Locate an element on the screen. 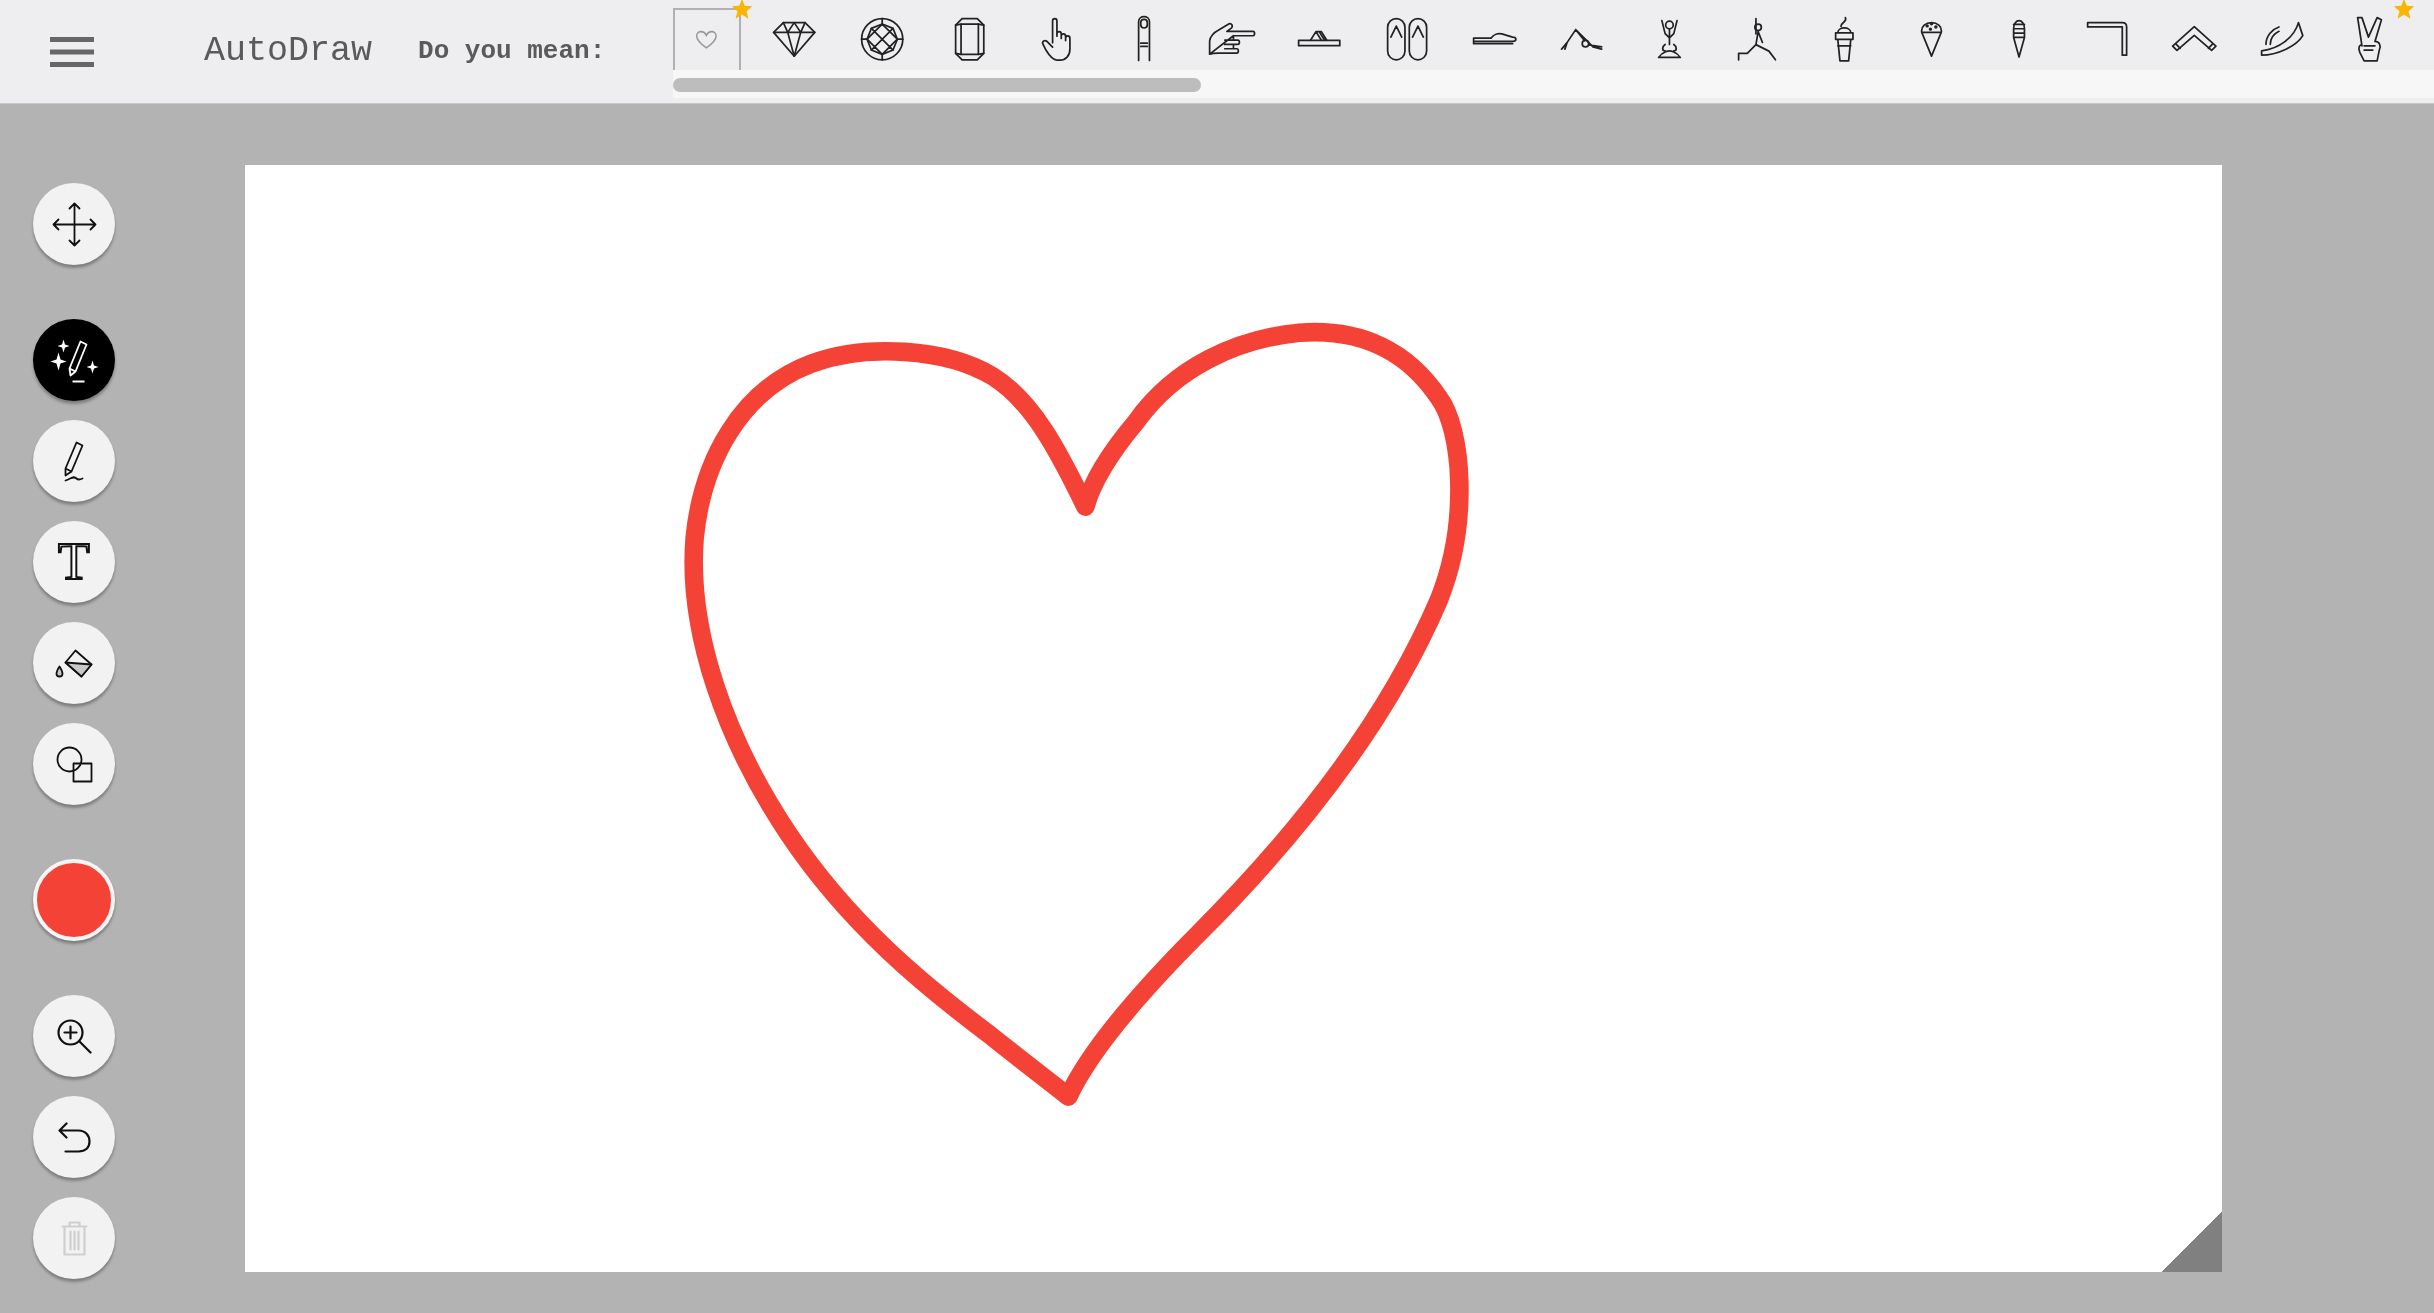  trash-icon is located at coordinates (74, 1238).